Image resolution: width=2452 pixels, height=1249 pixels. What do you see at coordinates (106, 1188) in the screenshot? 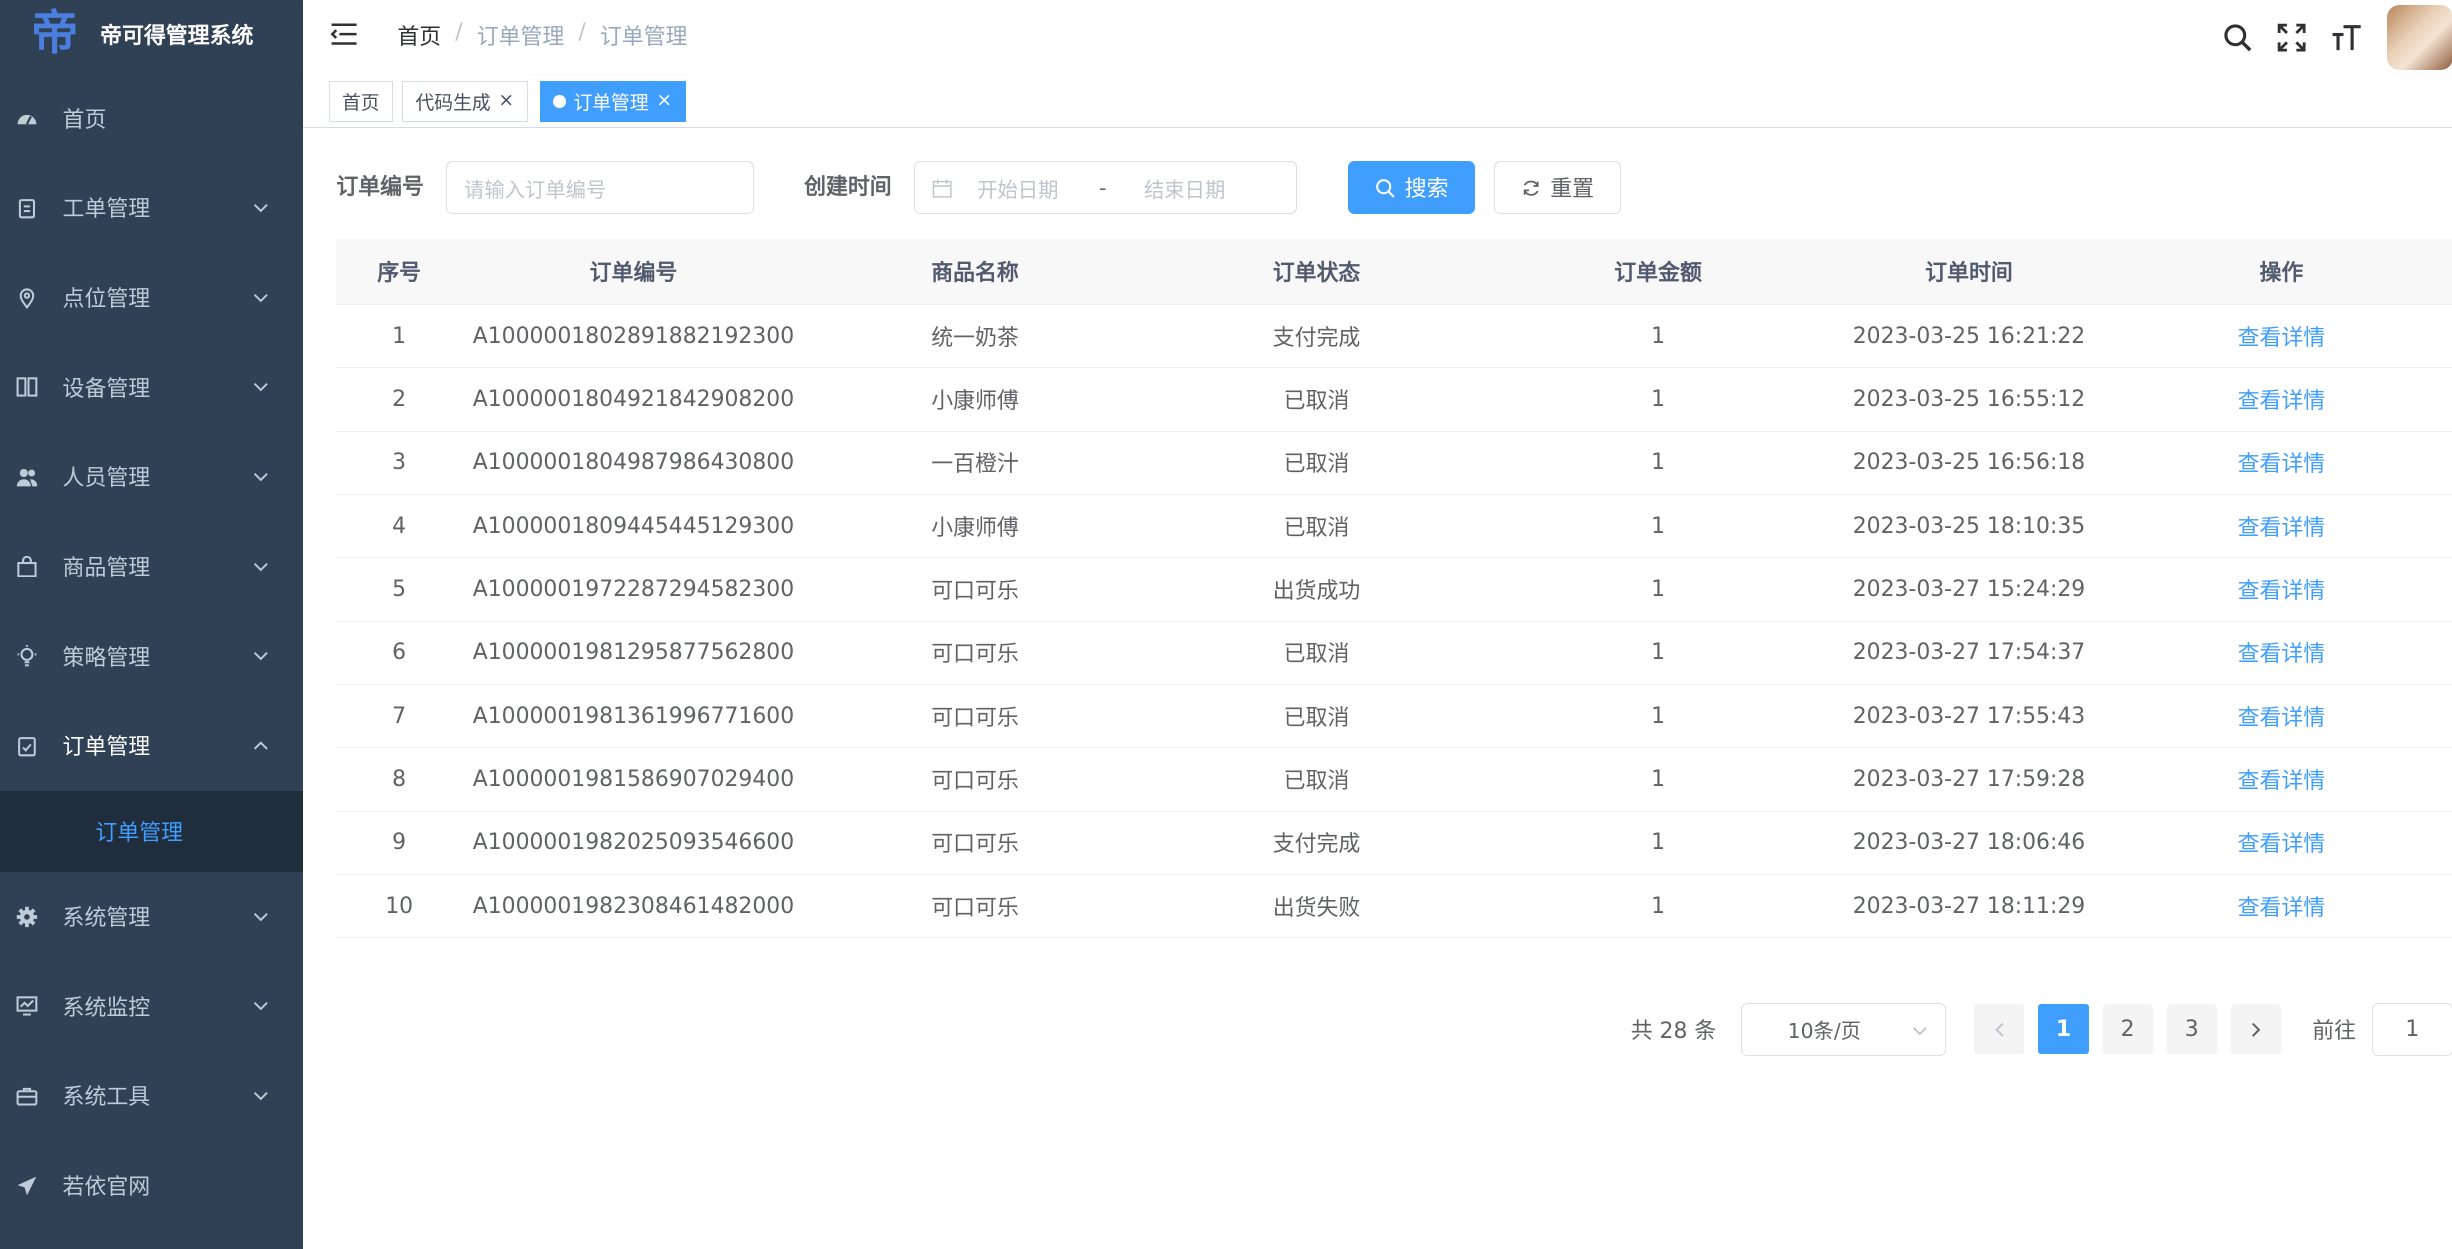
I see `sidebar-item-label: 若依官网` at bounding box center [106, 1188].